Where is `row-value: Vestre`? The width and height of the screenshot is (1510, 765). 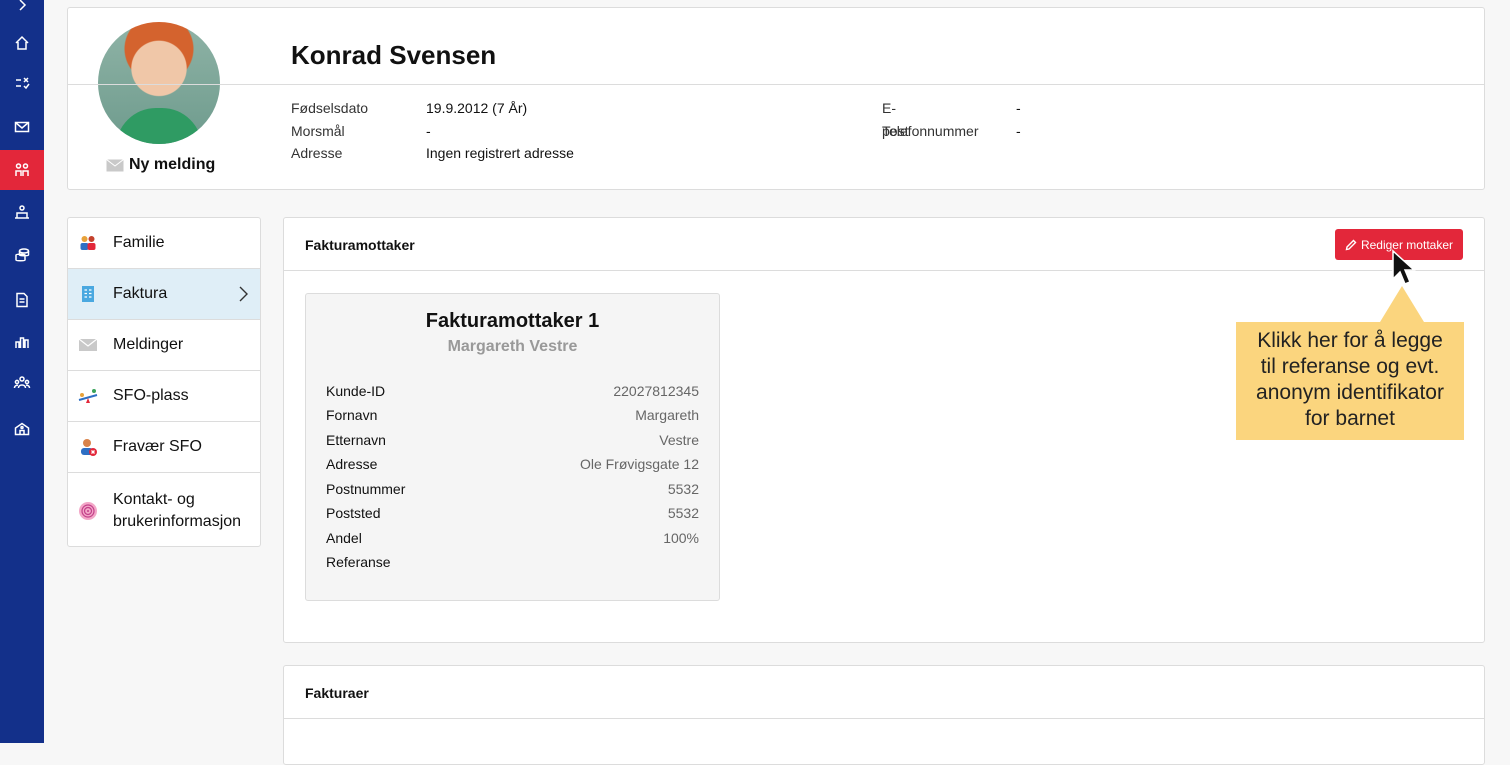
row-value: Vestre is located at coordinates (679, 440).